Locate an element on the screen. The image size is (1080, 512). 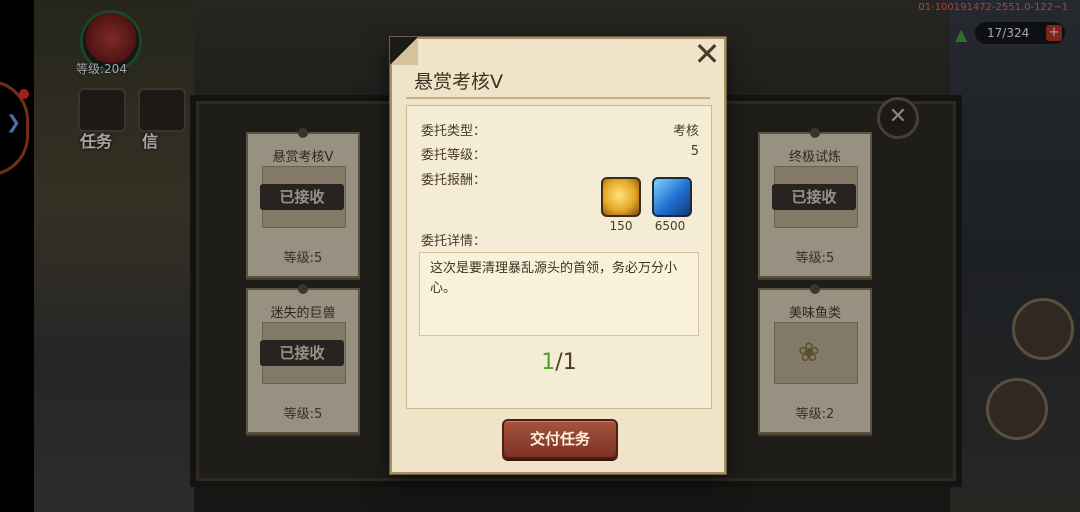
task-progress: 1/1 is located at coordinates (559, 362).